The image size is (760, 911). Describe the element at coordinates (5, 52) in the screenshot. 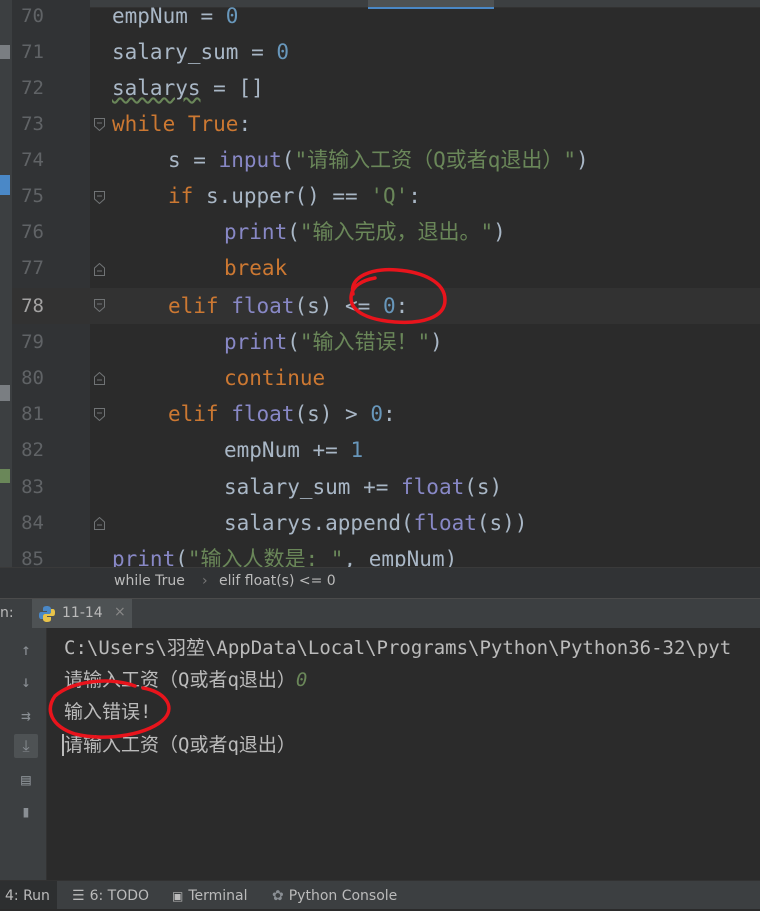

I see `project-icon` at that location.